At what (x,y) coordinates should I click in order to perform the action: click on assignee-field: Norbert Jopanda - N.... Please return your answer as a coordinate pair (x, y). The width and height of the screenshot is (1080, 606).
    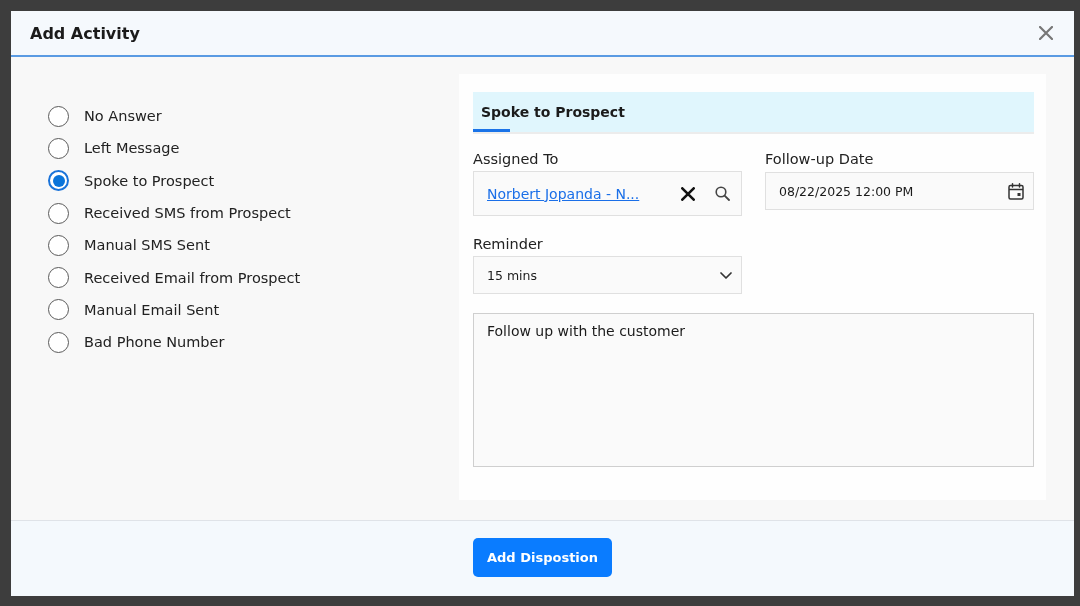
    Looking at the image, I should click on (607, 193).